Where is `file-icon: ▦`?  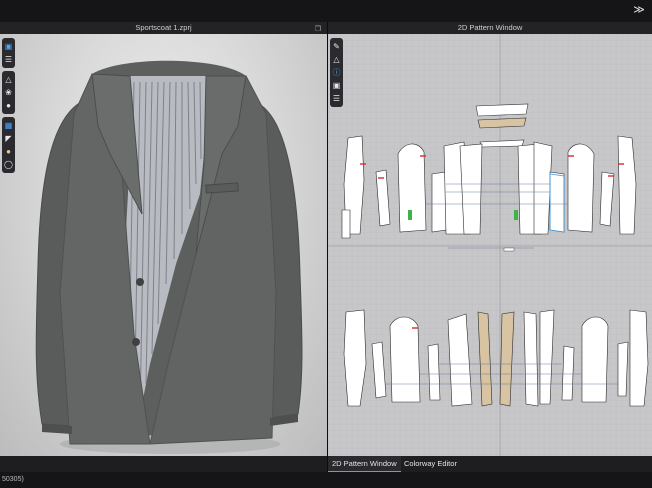
file-icon: ▦ is located at coordinates (8, 125).